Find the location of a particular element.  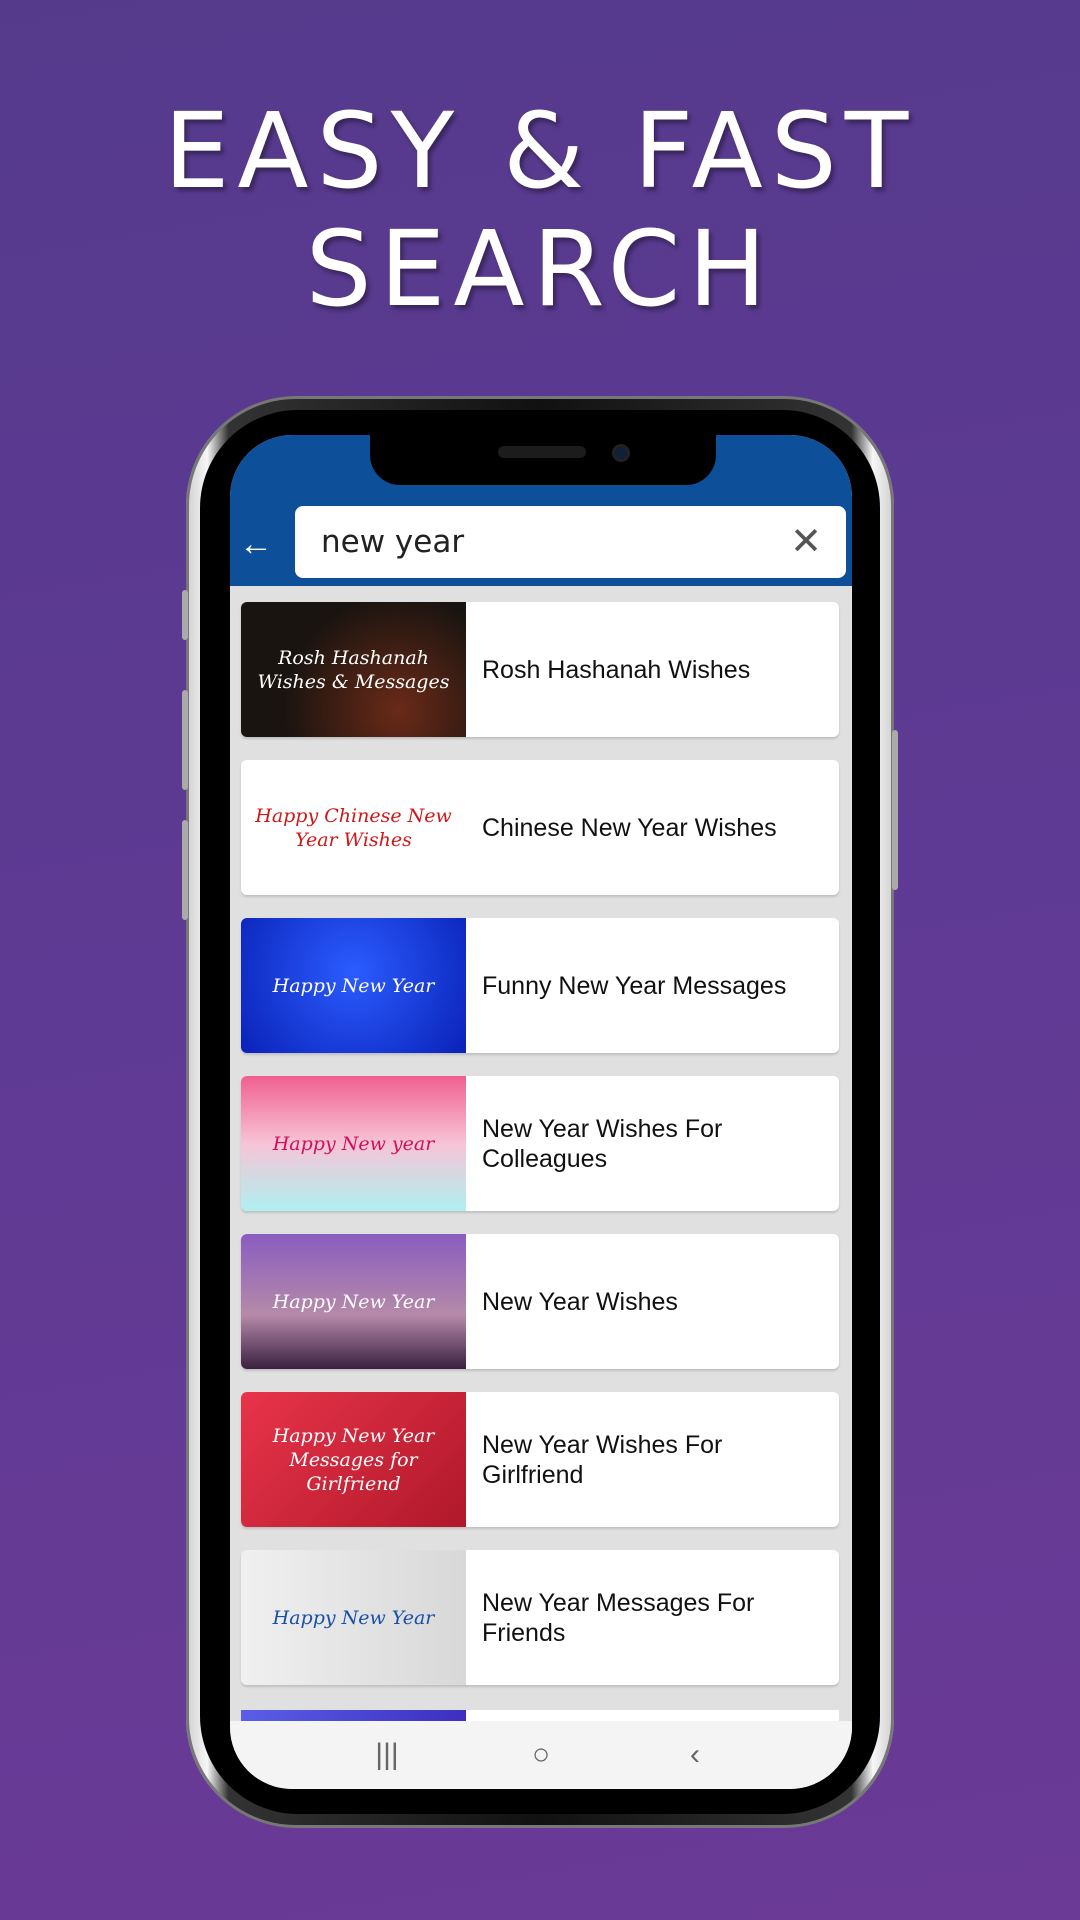

result-title: Chinese New Year Wishes is located at coordinates (629, 827).